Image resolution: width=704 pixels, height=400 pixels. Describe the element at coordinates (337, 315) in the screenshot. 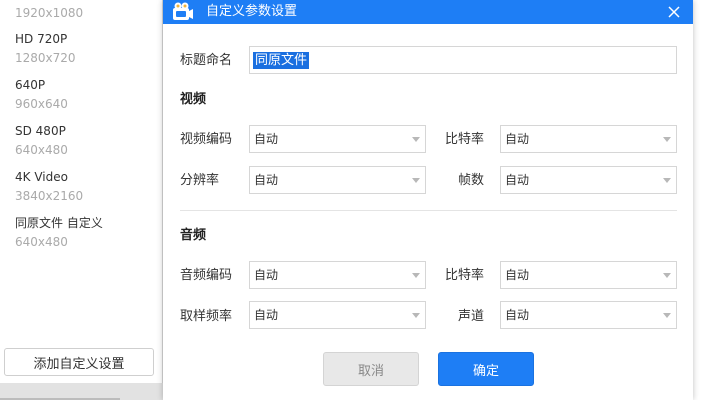

I see `audio-samplerate-select: 自动` at that location.